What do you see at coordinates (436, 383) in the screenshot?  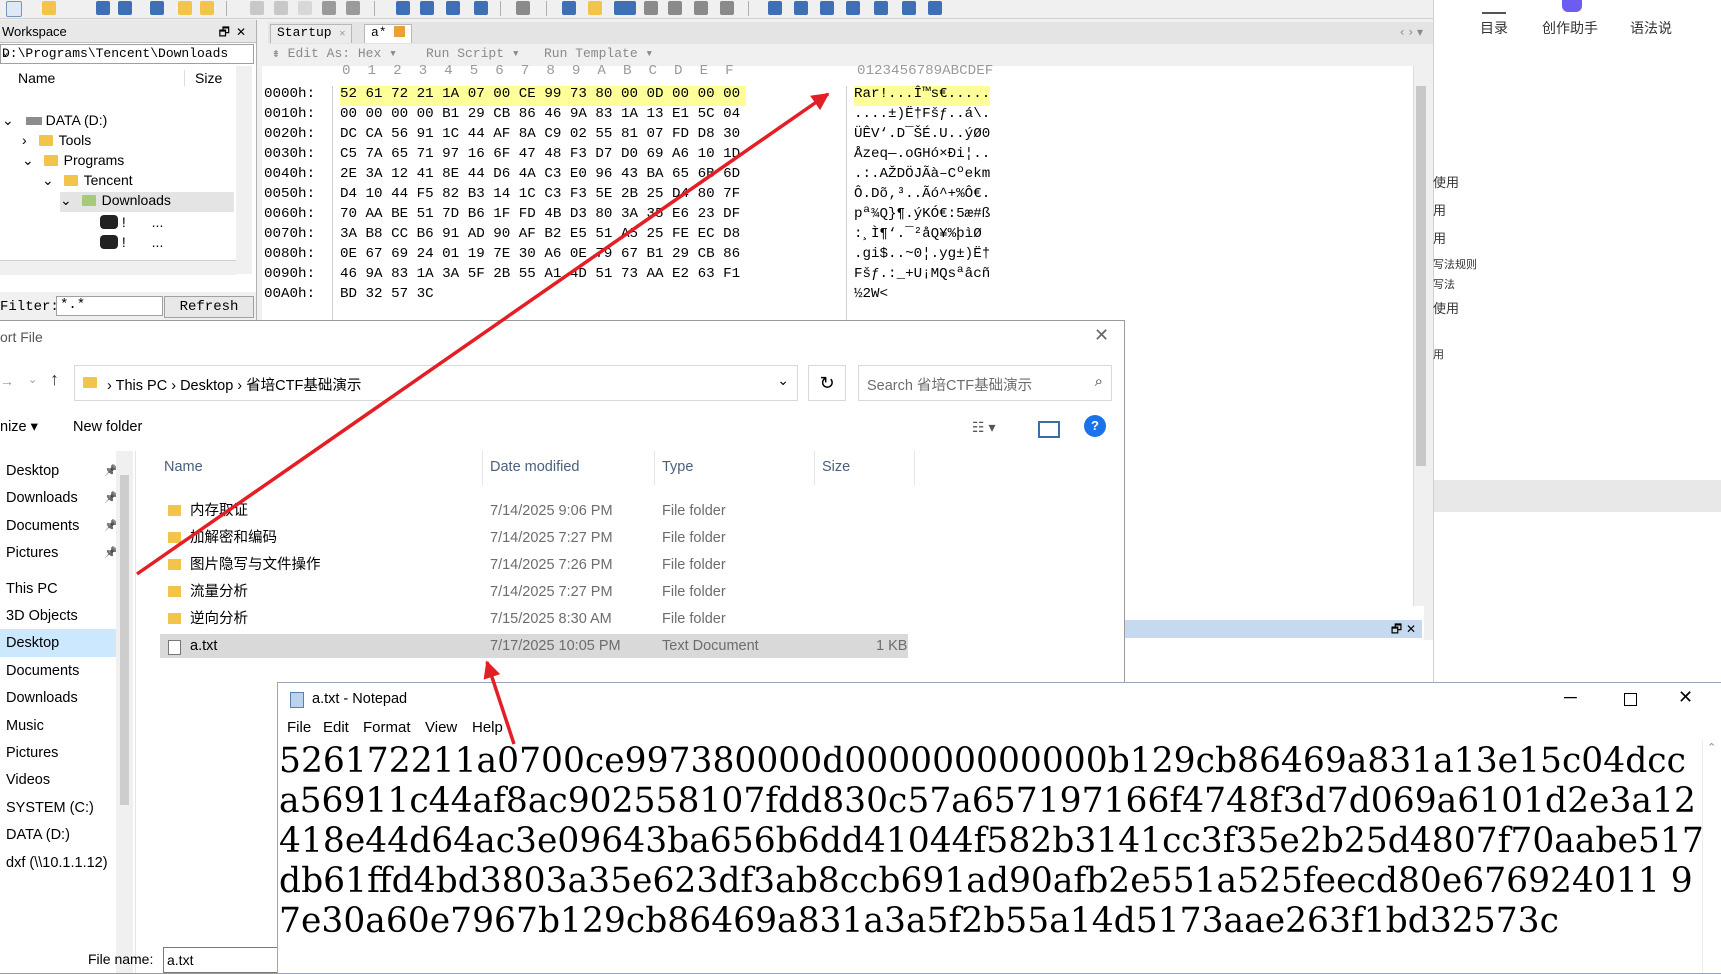 I see `address-bar: › This PC › Desktop › 省培CTF基础演示 ⌄` at bounding box center [436, 383].